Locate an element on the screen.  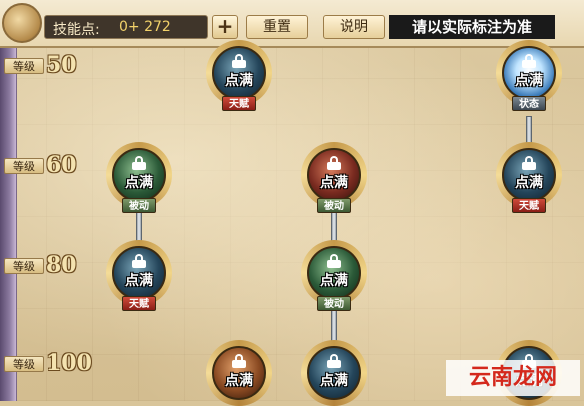
level-value: 100 is located at coordinates (69, 363).